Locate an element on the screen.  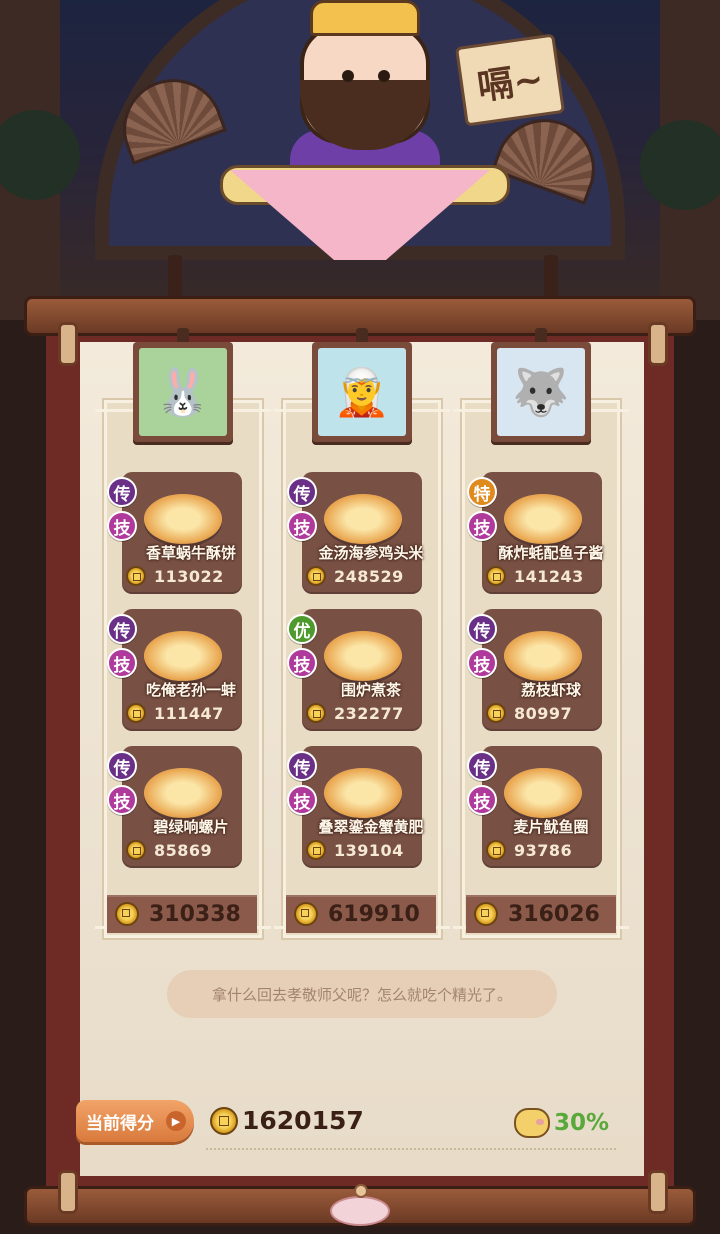
dish-score-row: 113022 is located at coordinates (182, 576).